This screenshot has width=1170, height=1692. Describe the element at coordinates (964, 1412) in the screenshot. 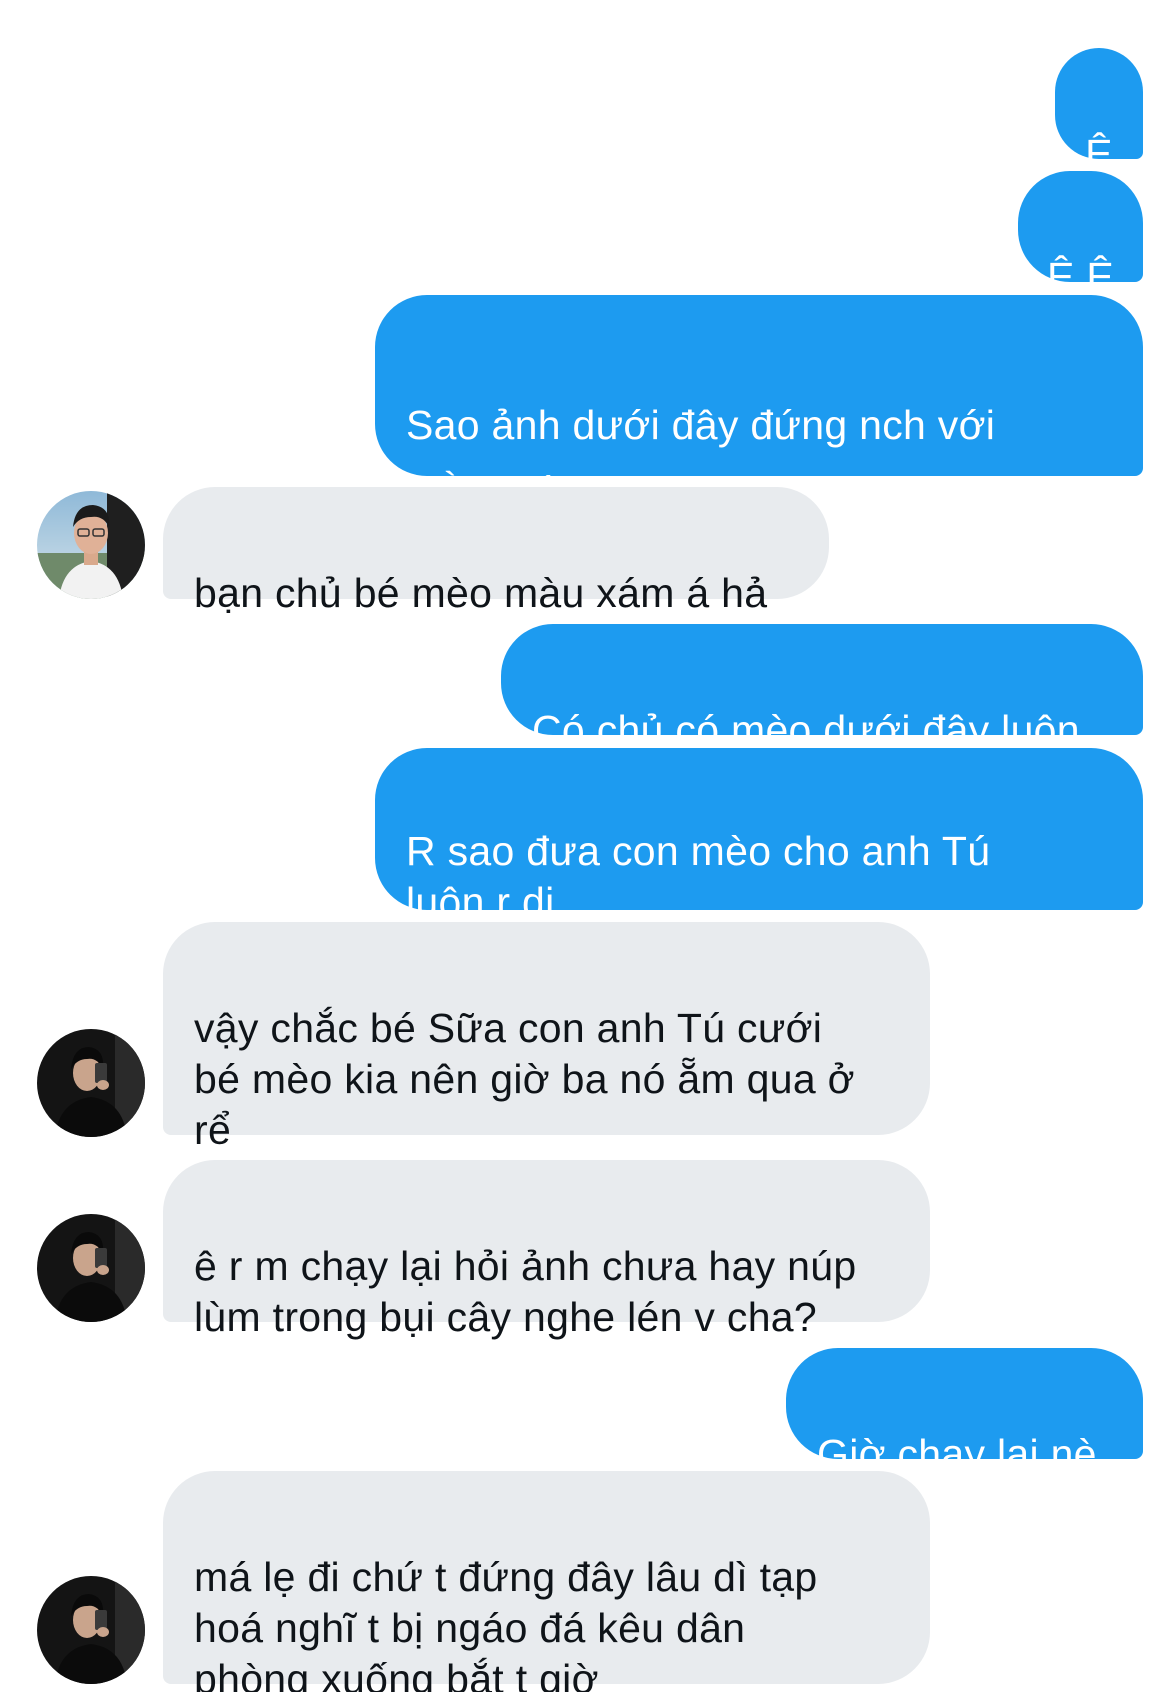

I see `outgoing-message: Giờ chạy lại nè` at that location.